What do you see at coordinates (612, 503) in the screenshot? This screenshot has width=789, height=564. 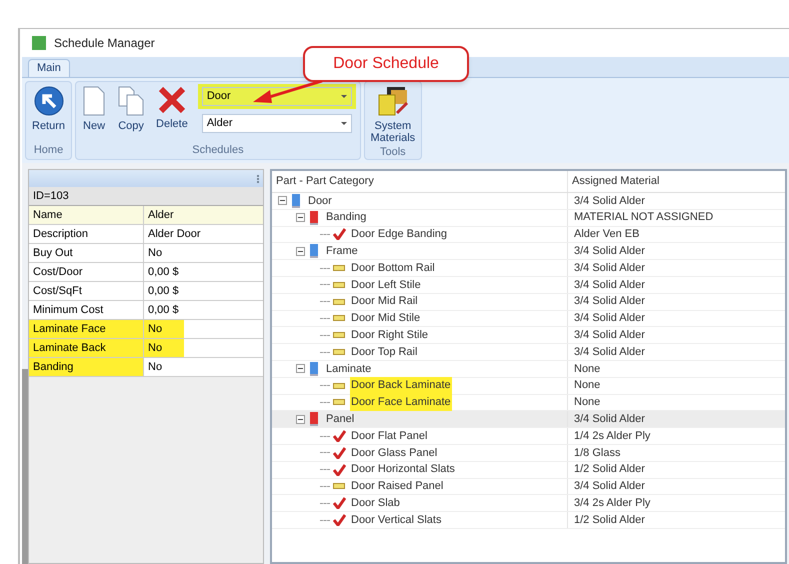 I see `material-cell-text: 3/4 2s Alder Ply` at bounding box center [612, 503].